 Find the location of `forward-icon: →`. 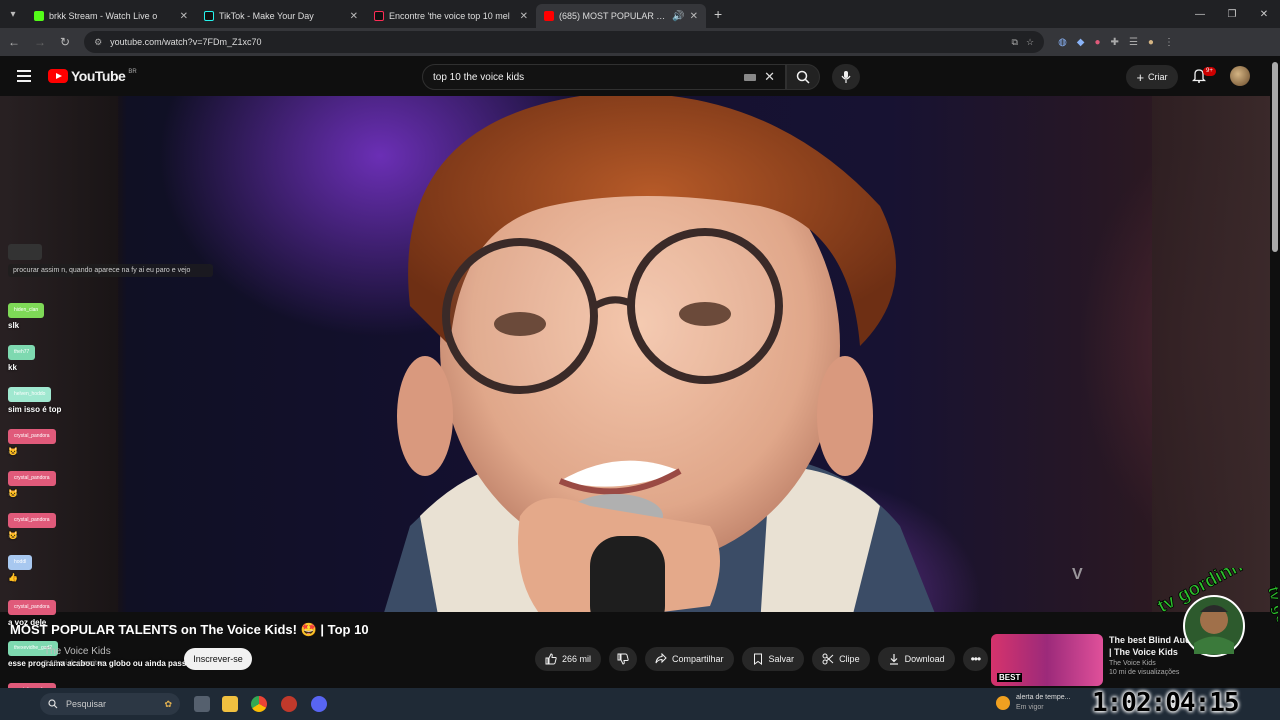

forward-icon: → is located at coordinates (40, 42).